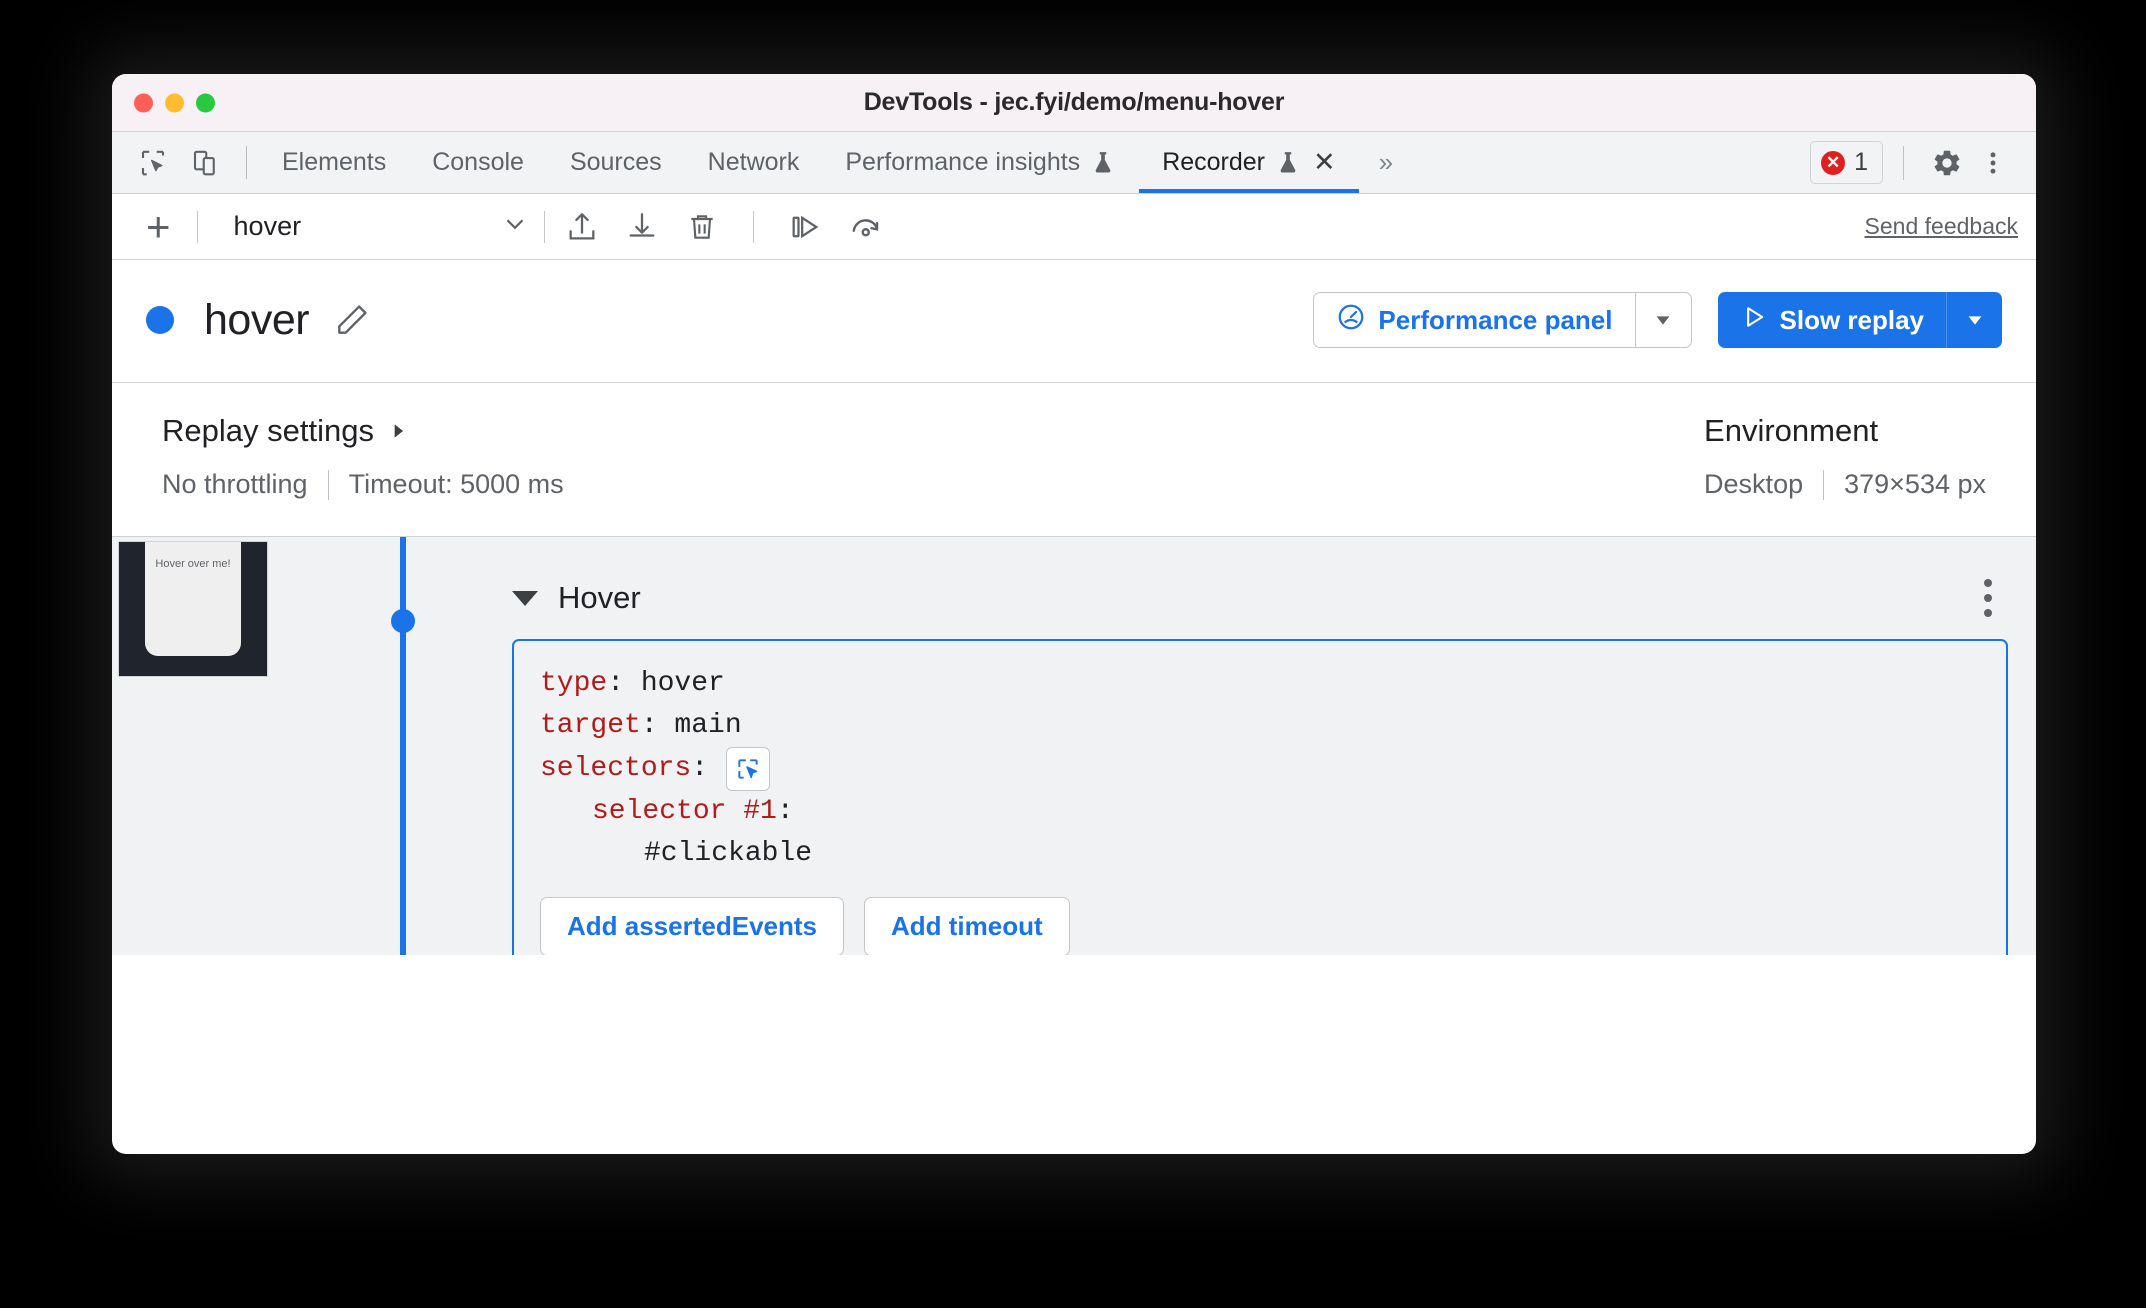 Image resolution: width=2146 pixels, height=1308 pixels. I want to click on send-feedback-link: Send feedback, so click(1941, 226).